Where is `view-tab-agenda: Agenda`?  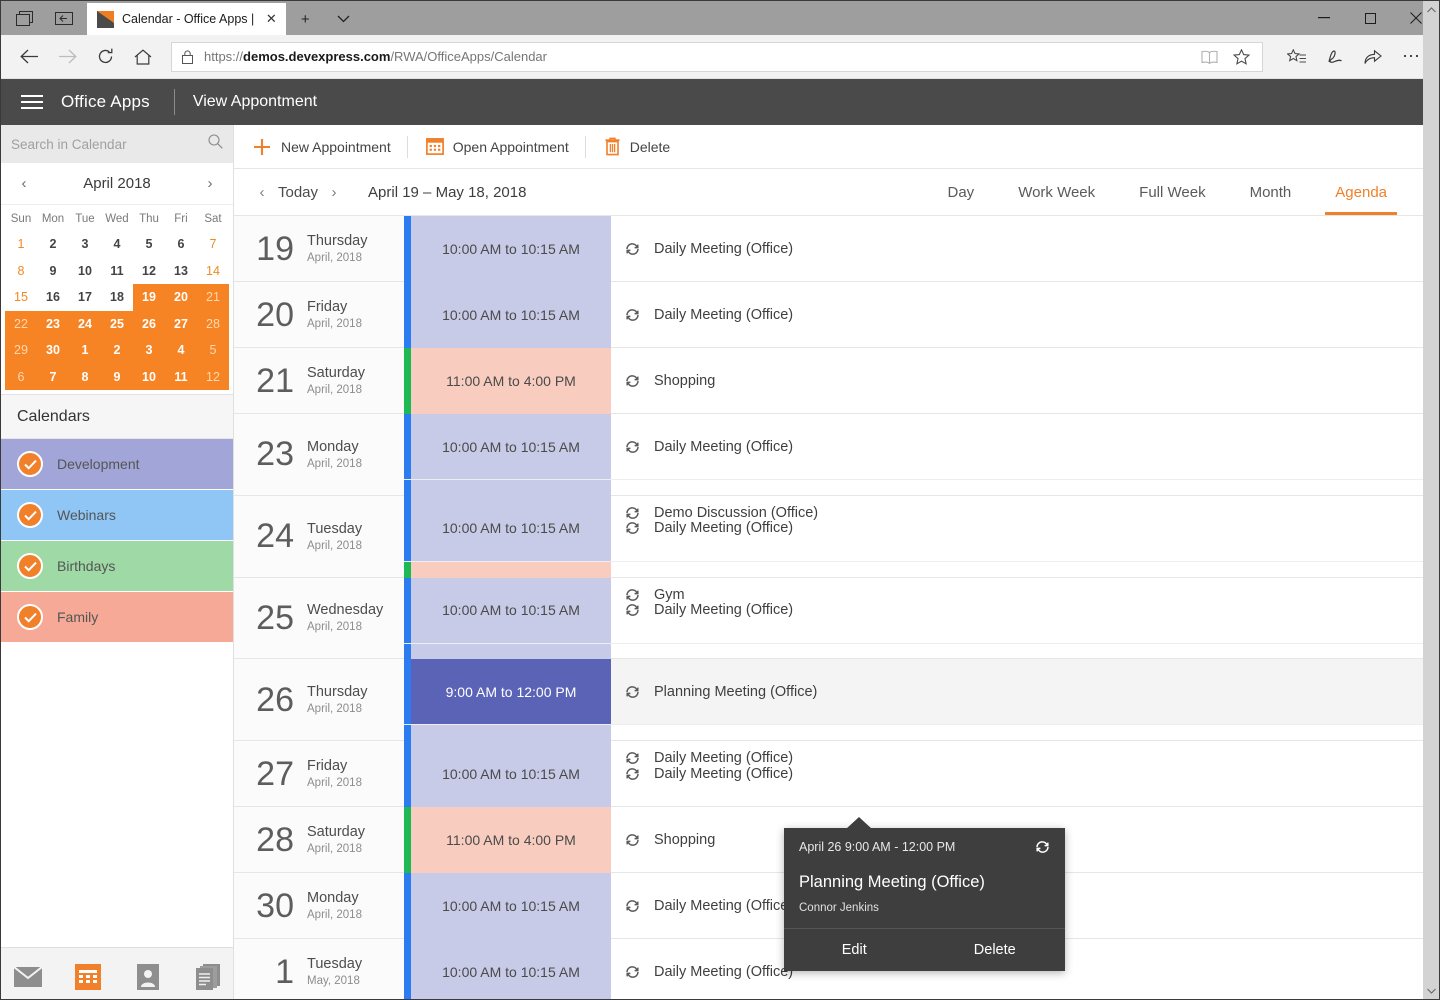
view-tab-agenda: Agenda is located at coordinates (1361, 192).